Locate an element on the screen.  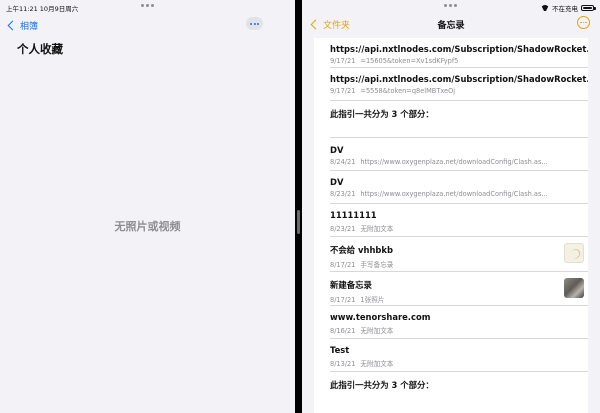
split-view-divider is located at coordinates (298, 206).